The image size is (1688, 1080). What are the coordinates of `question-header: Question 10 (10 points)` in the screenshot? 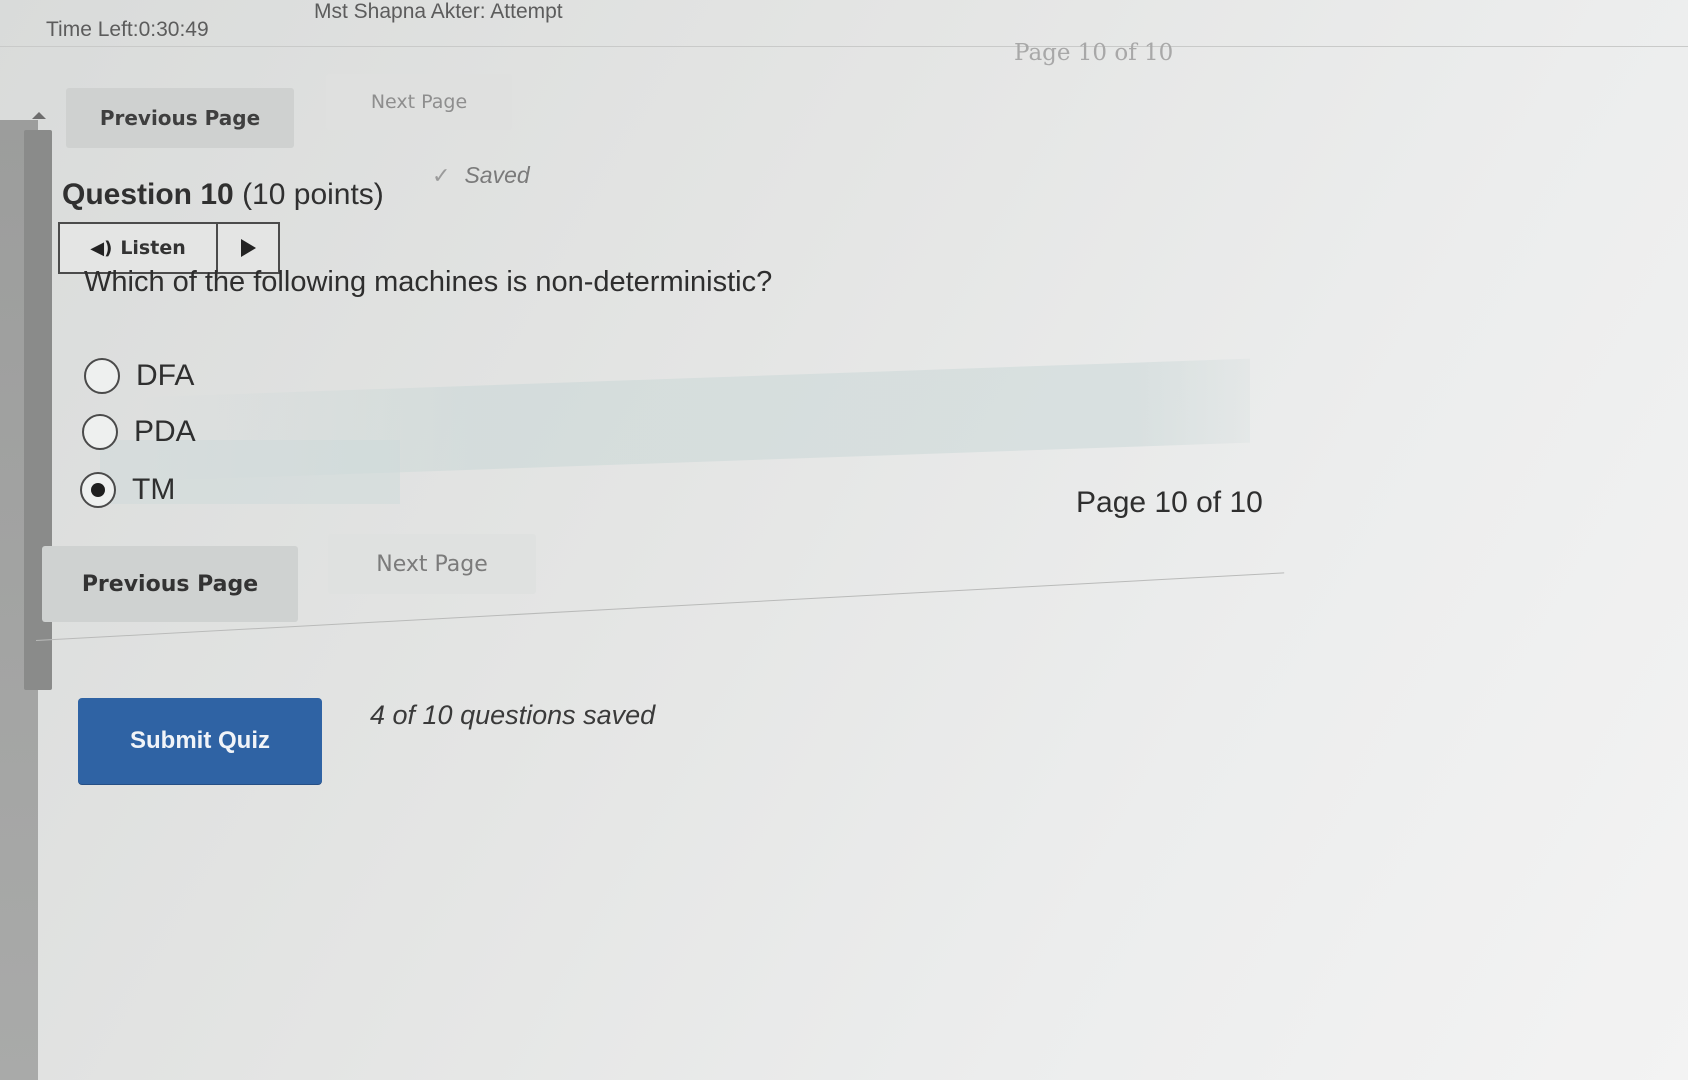 It's located at (223, 195).